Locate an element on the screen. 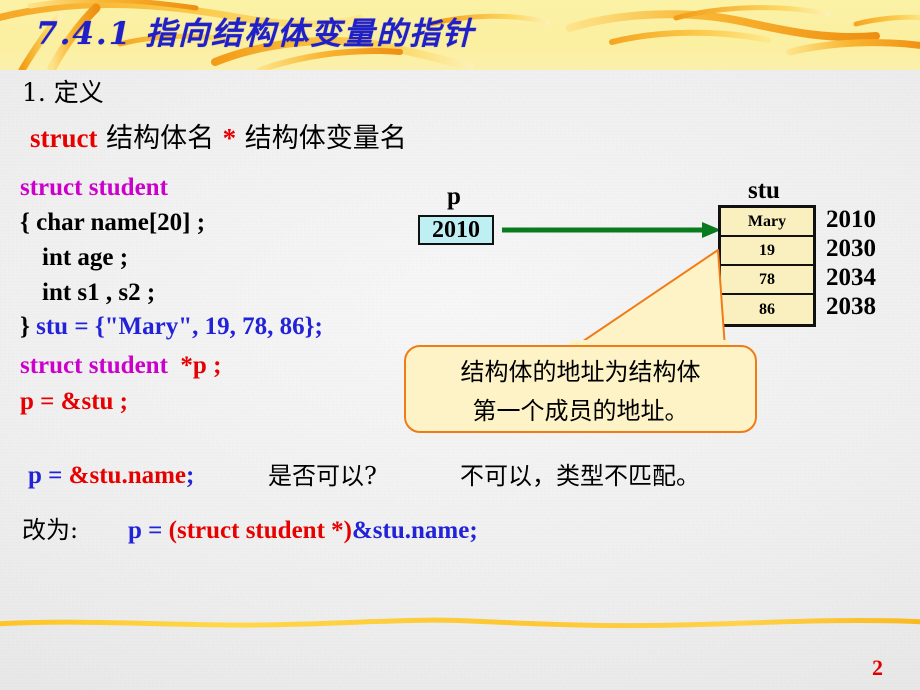 Image resolution: width=920 pixels, height=690 pixels. callout-line-2: 第一个成员的地址。 is located at coordinates (580, 411).